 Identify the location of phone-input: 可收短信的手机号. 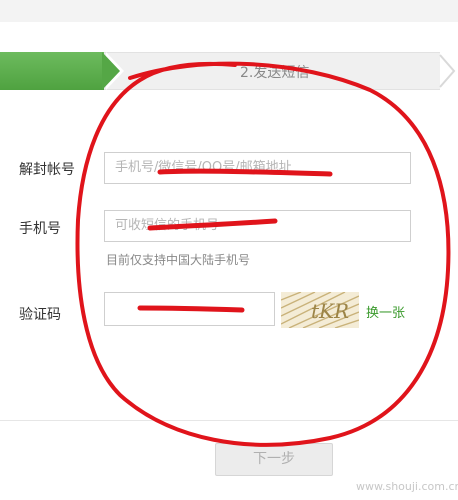
(257, 226).